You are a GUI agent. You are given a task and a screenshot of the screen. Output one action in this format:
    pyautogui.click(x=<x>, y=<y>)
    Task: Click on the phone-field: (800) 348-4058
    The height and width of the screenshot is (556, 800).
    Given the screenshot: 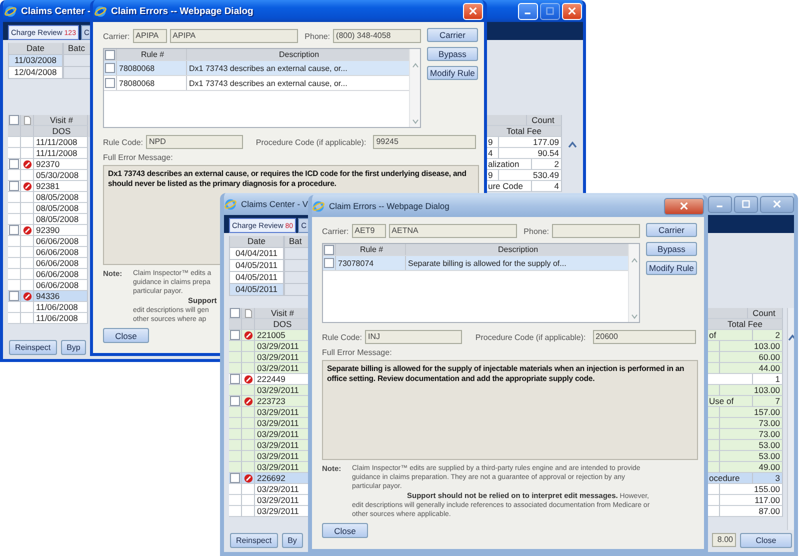 What is the action you would take?
    pyautogui.click(x=377, y=36)
    